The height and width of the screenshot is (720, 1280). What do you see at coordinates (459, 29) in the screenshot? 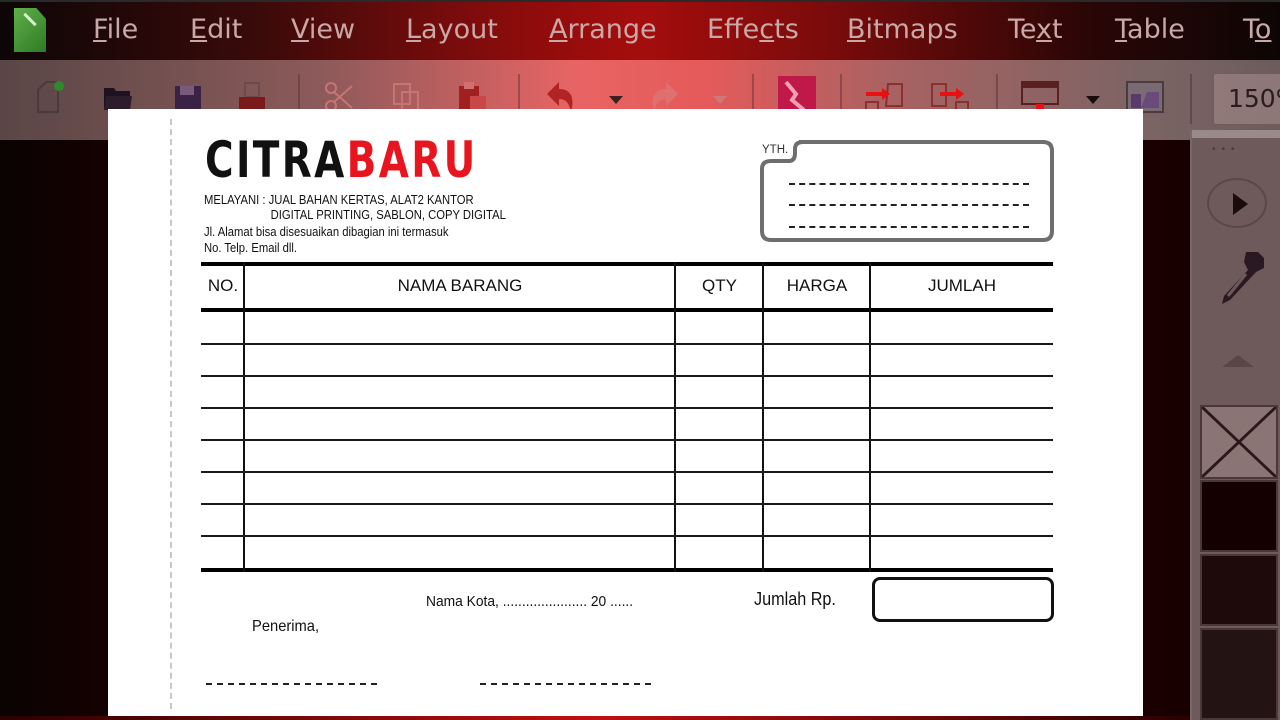
I see `menu-layout-label: ayout` at bounding box center [459, 29].